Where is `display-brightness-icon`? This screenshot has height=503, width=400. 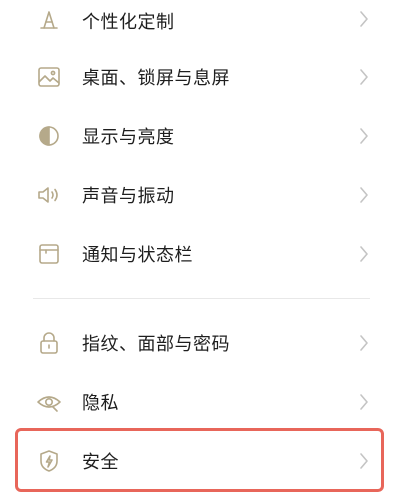
display-brightness-icon is located at coordinates (49, 136).